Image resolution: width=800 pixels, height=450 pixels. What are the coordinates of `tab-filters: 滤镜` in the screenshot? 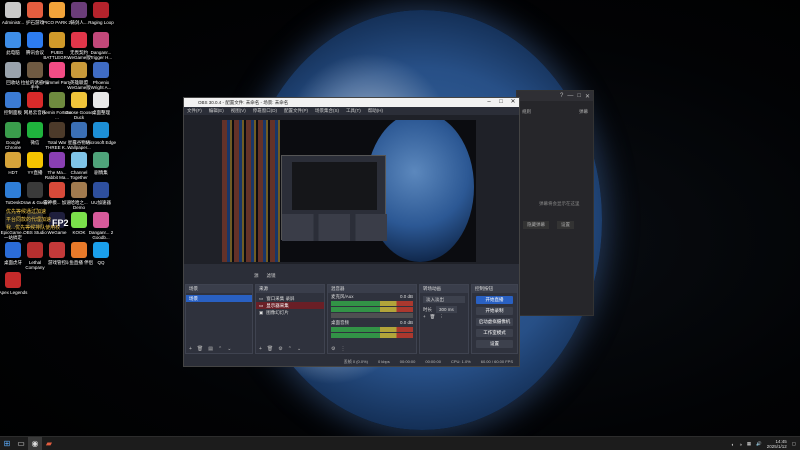 It's located at (271, 277).